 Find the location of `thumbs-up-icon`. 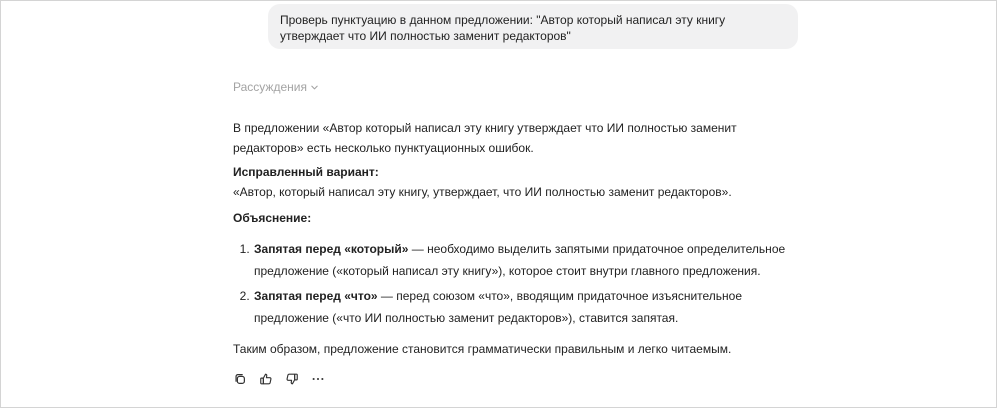

thumbs-up-icon is located at coordinates (266, 379).